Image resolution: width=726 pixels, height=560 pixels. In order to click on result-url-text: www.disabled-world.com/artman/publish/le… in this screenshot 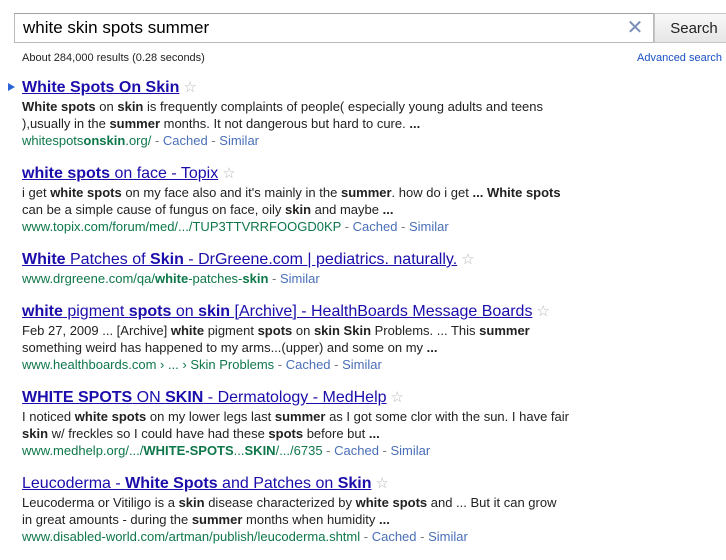, I will do `click(191, 536)`.